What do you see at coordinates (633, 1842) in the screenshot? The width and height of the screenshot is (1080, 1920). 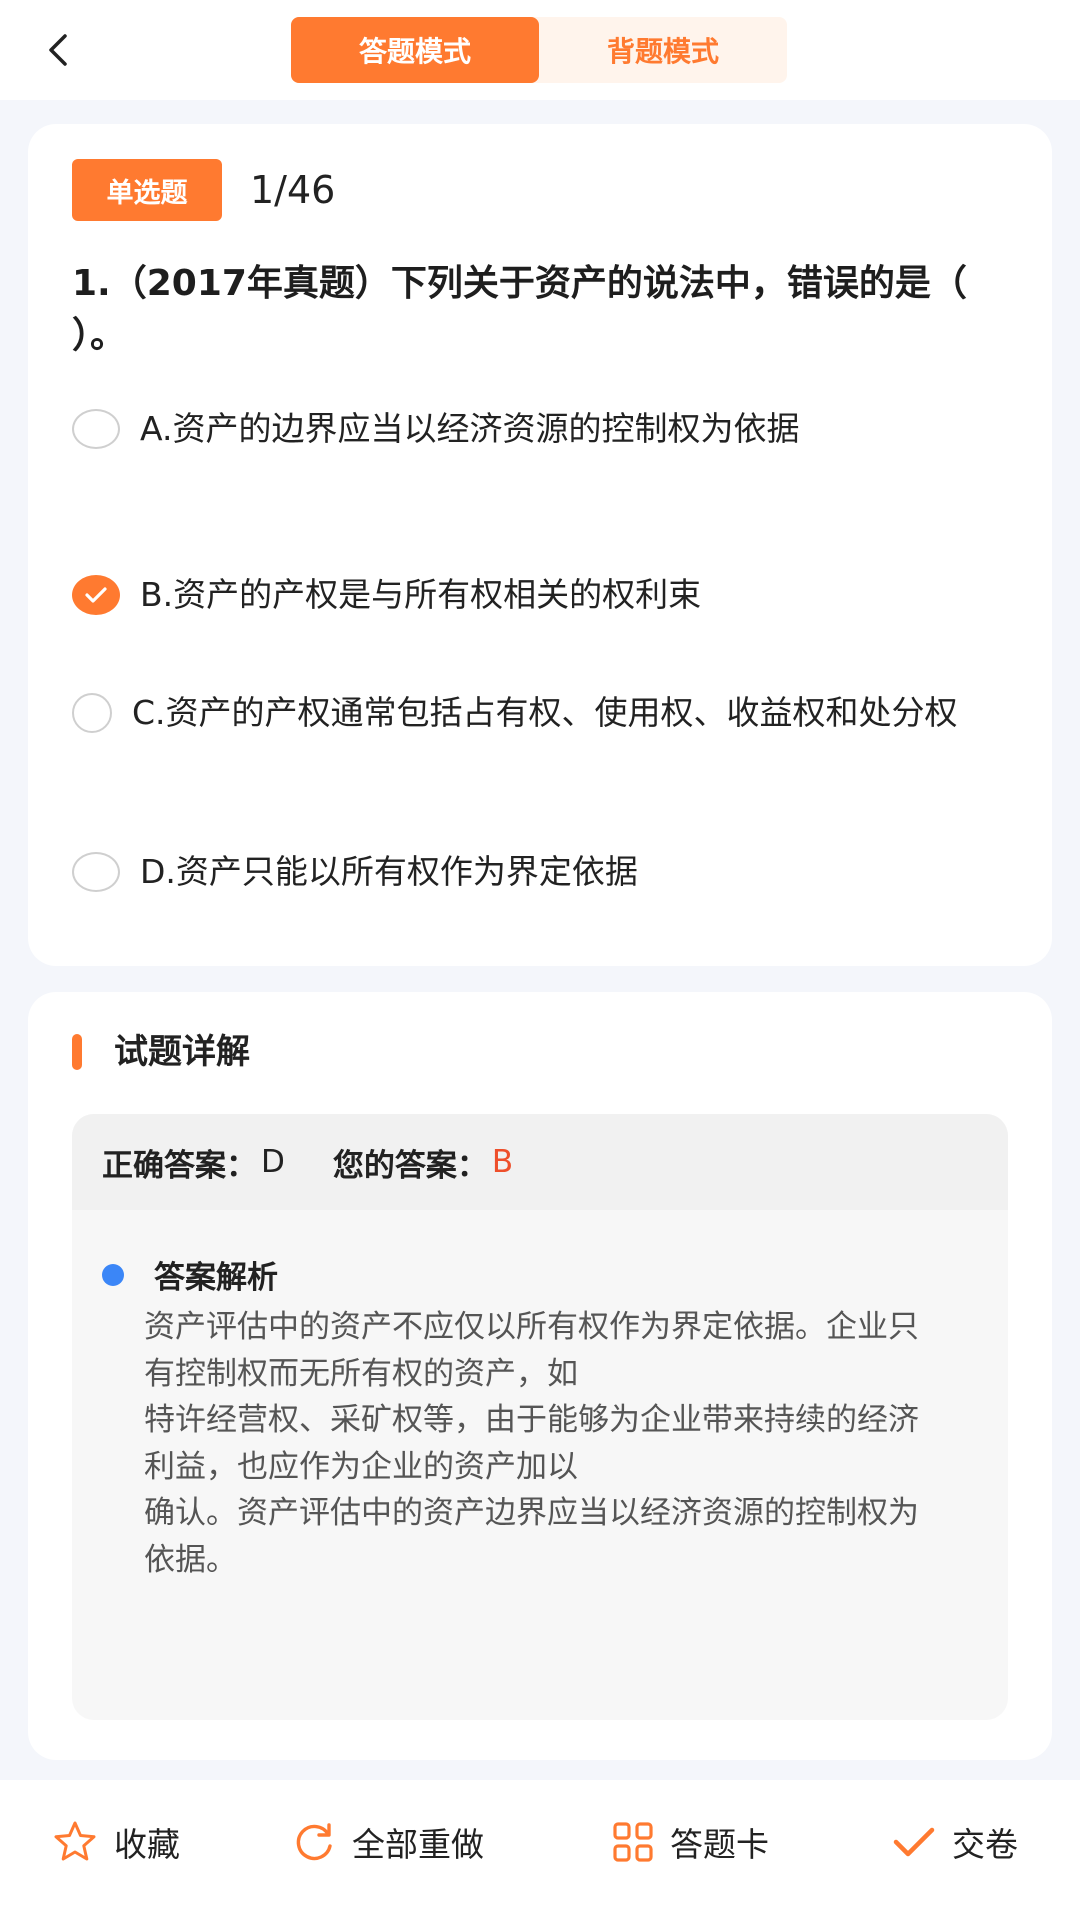 I see `grid-icon` at bounding box center [633, 1842].